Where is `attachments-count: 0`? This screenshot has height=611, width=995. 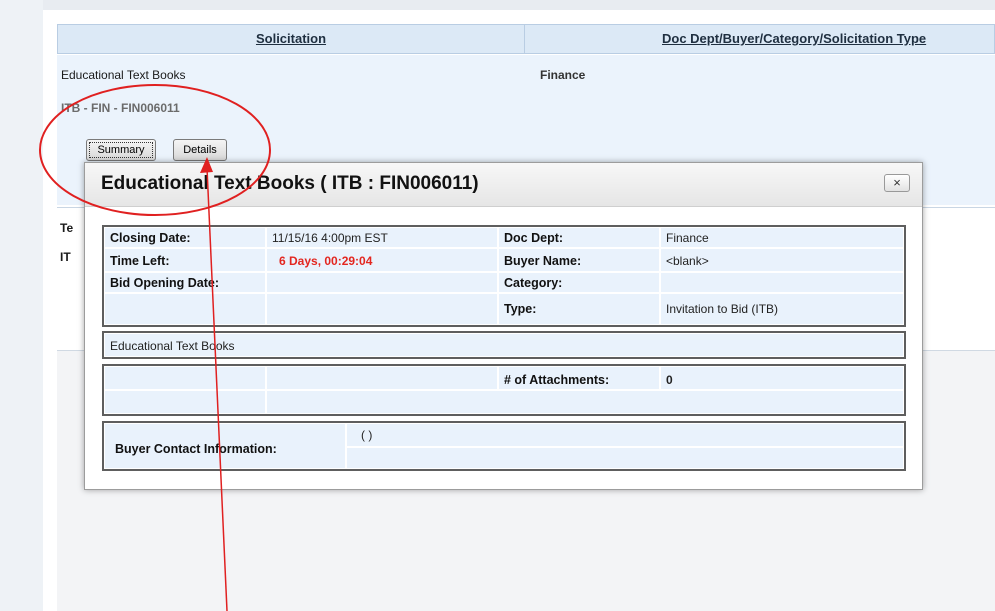
attachments-count: 0 is located at coordinates (782, 378).